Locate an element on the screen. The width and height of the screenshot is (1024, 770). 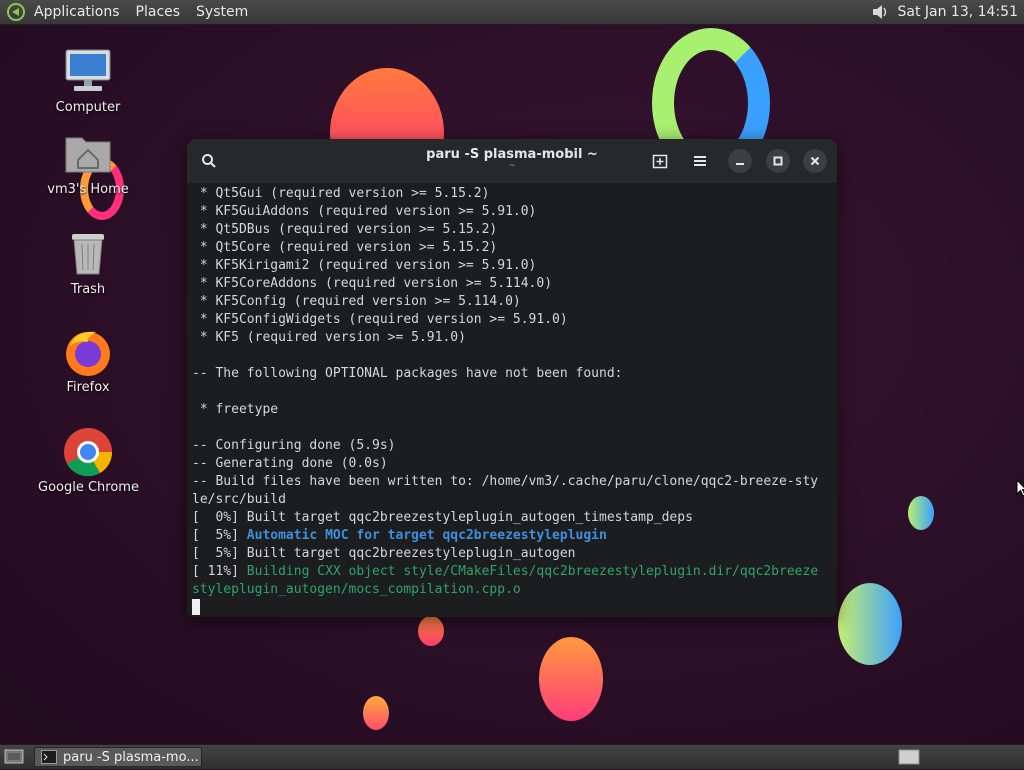
terminal-line: -- Configuring done (5.9s) is located at coordinates (294, 445).